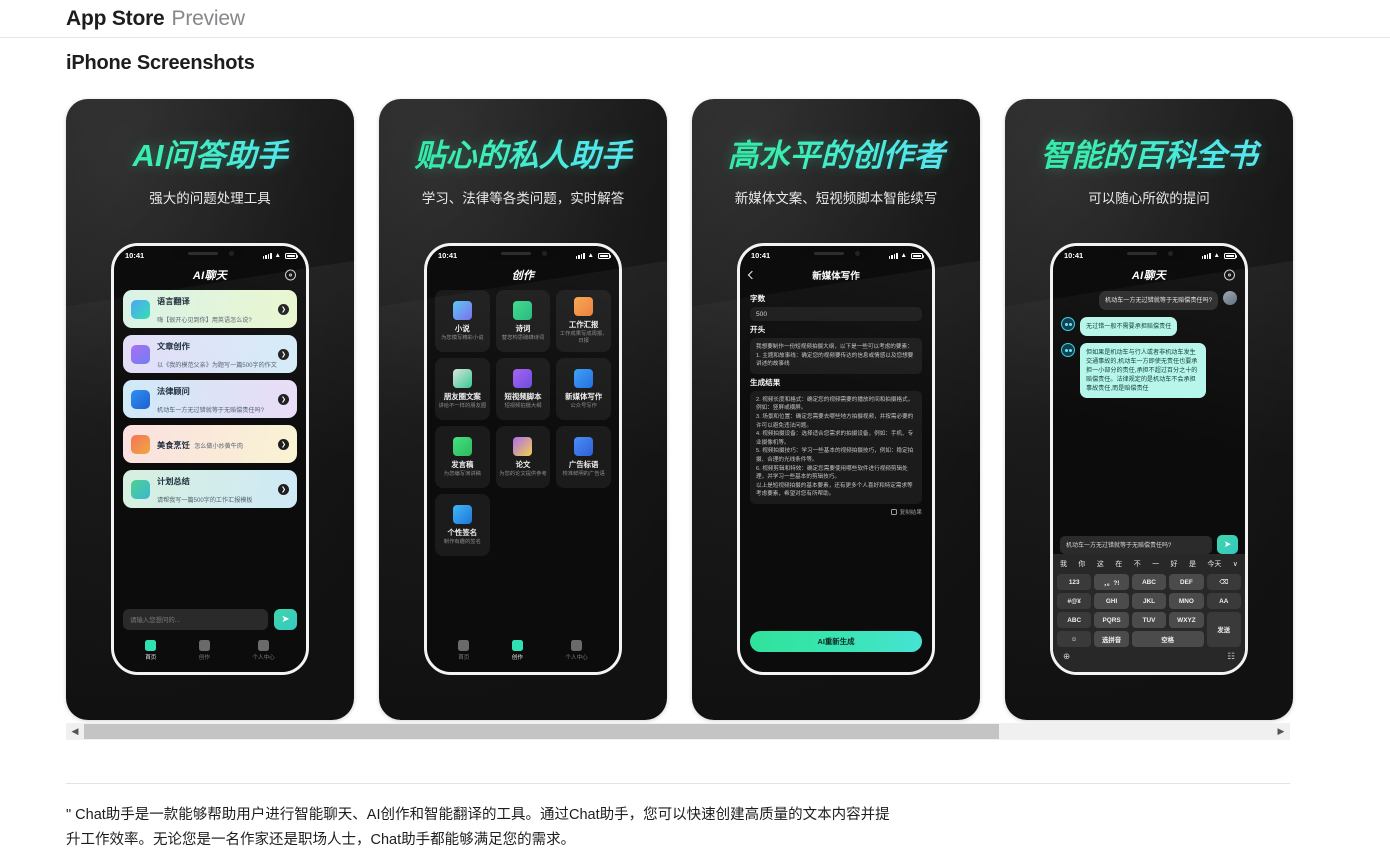 The image size is (1390, 857). Describe the element at coordinates (1149, 582) in the screenshot. I see `key-abc: ABC` at that location.